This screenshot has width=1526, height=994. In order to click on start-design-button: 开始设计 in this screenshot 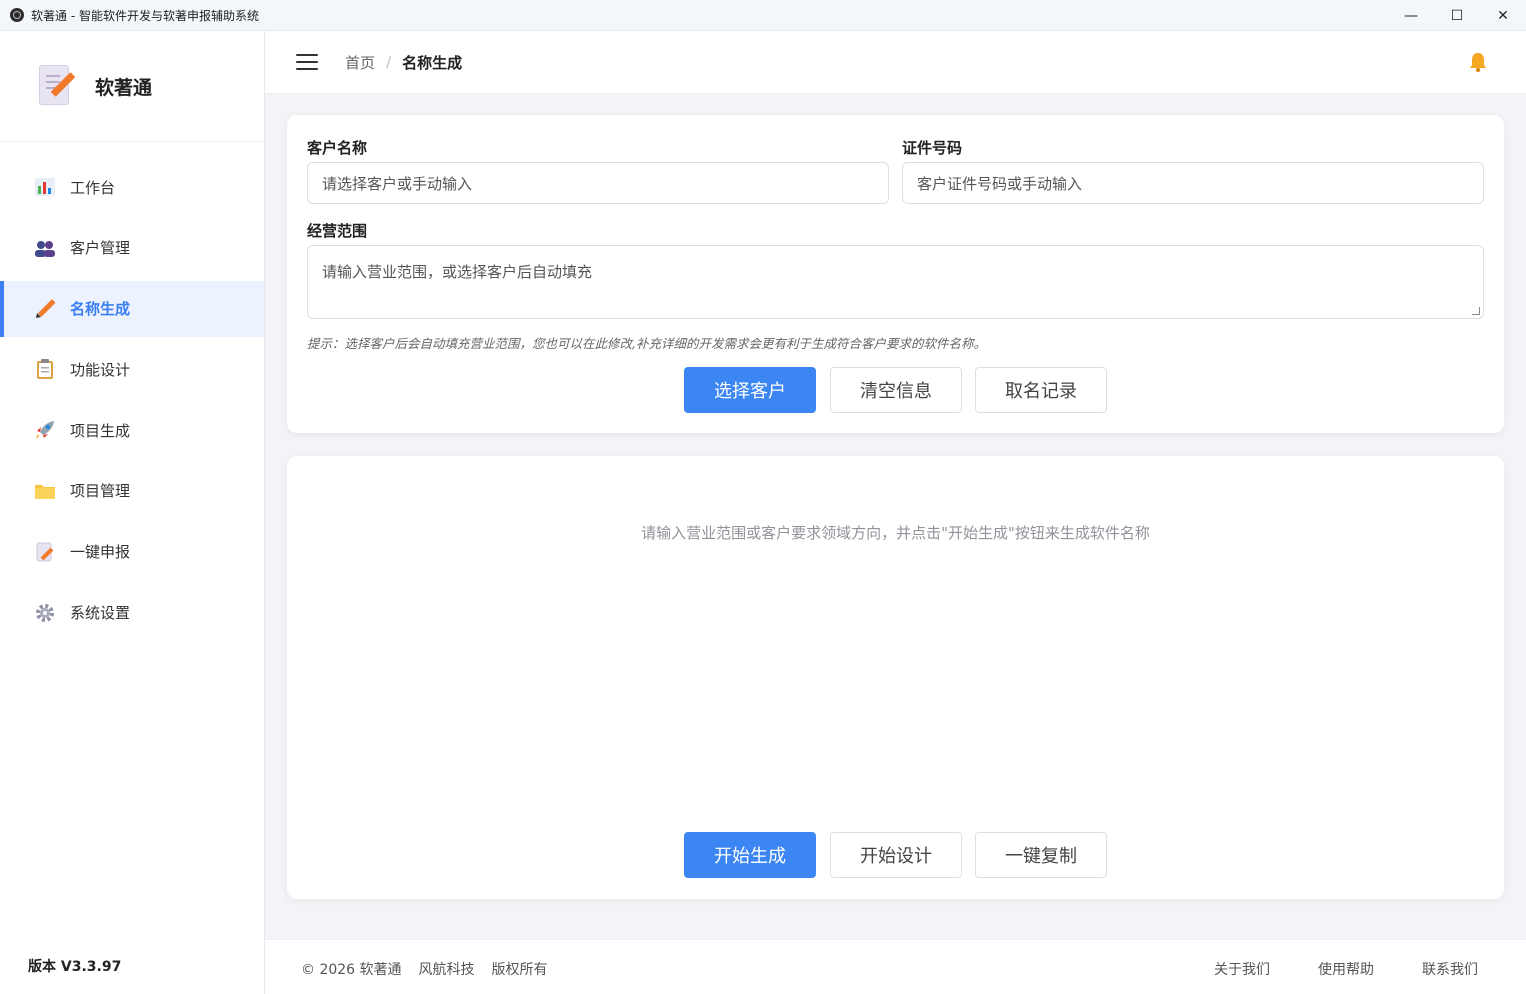, I will do `click(896, 855)`.